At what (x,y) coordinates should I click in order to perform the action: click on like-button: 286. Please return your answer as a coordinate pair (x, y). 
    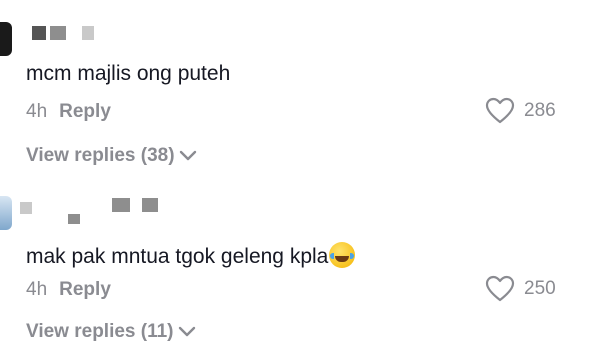
    Looking at the image, I should click on (520, 110).